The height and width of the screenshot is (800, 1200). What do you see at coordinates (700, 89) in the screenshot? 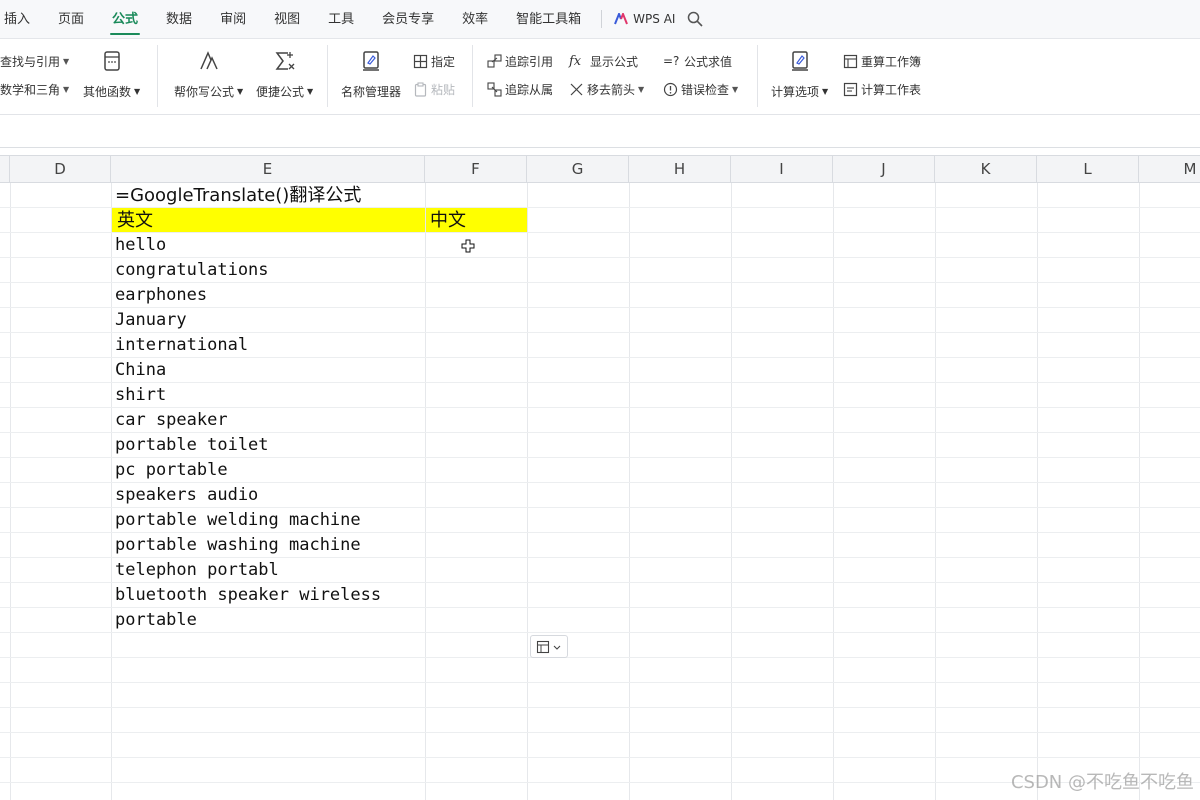
I see `error-check-button: 错误检查 ▼` at bounding box center [700, 89].